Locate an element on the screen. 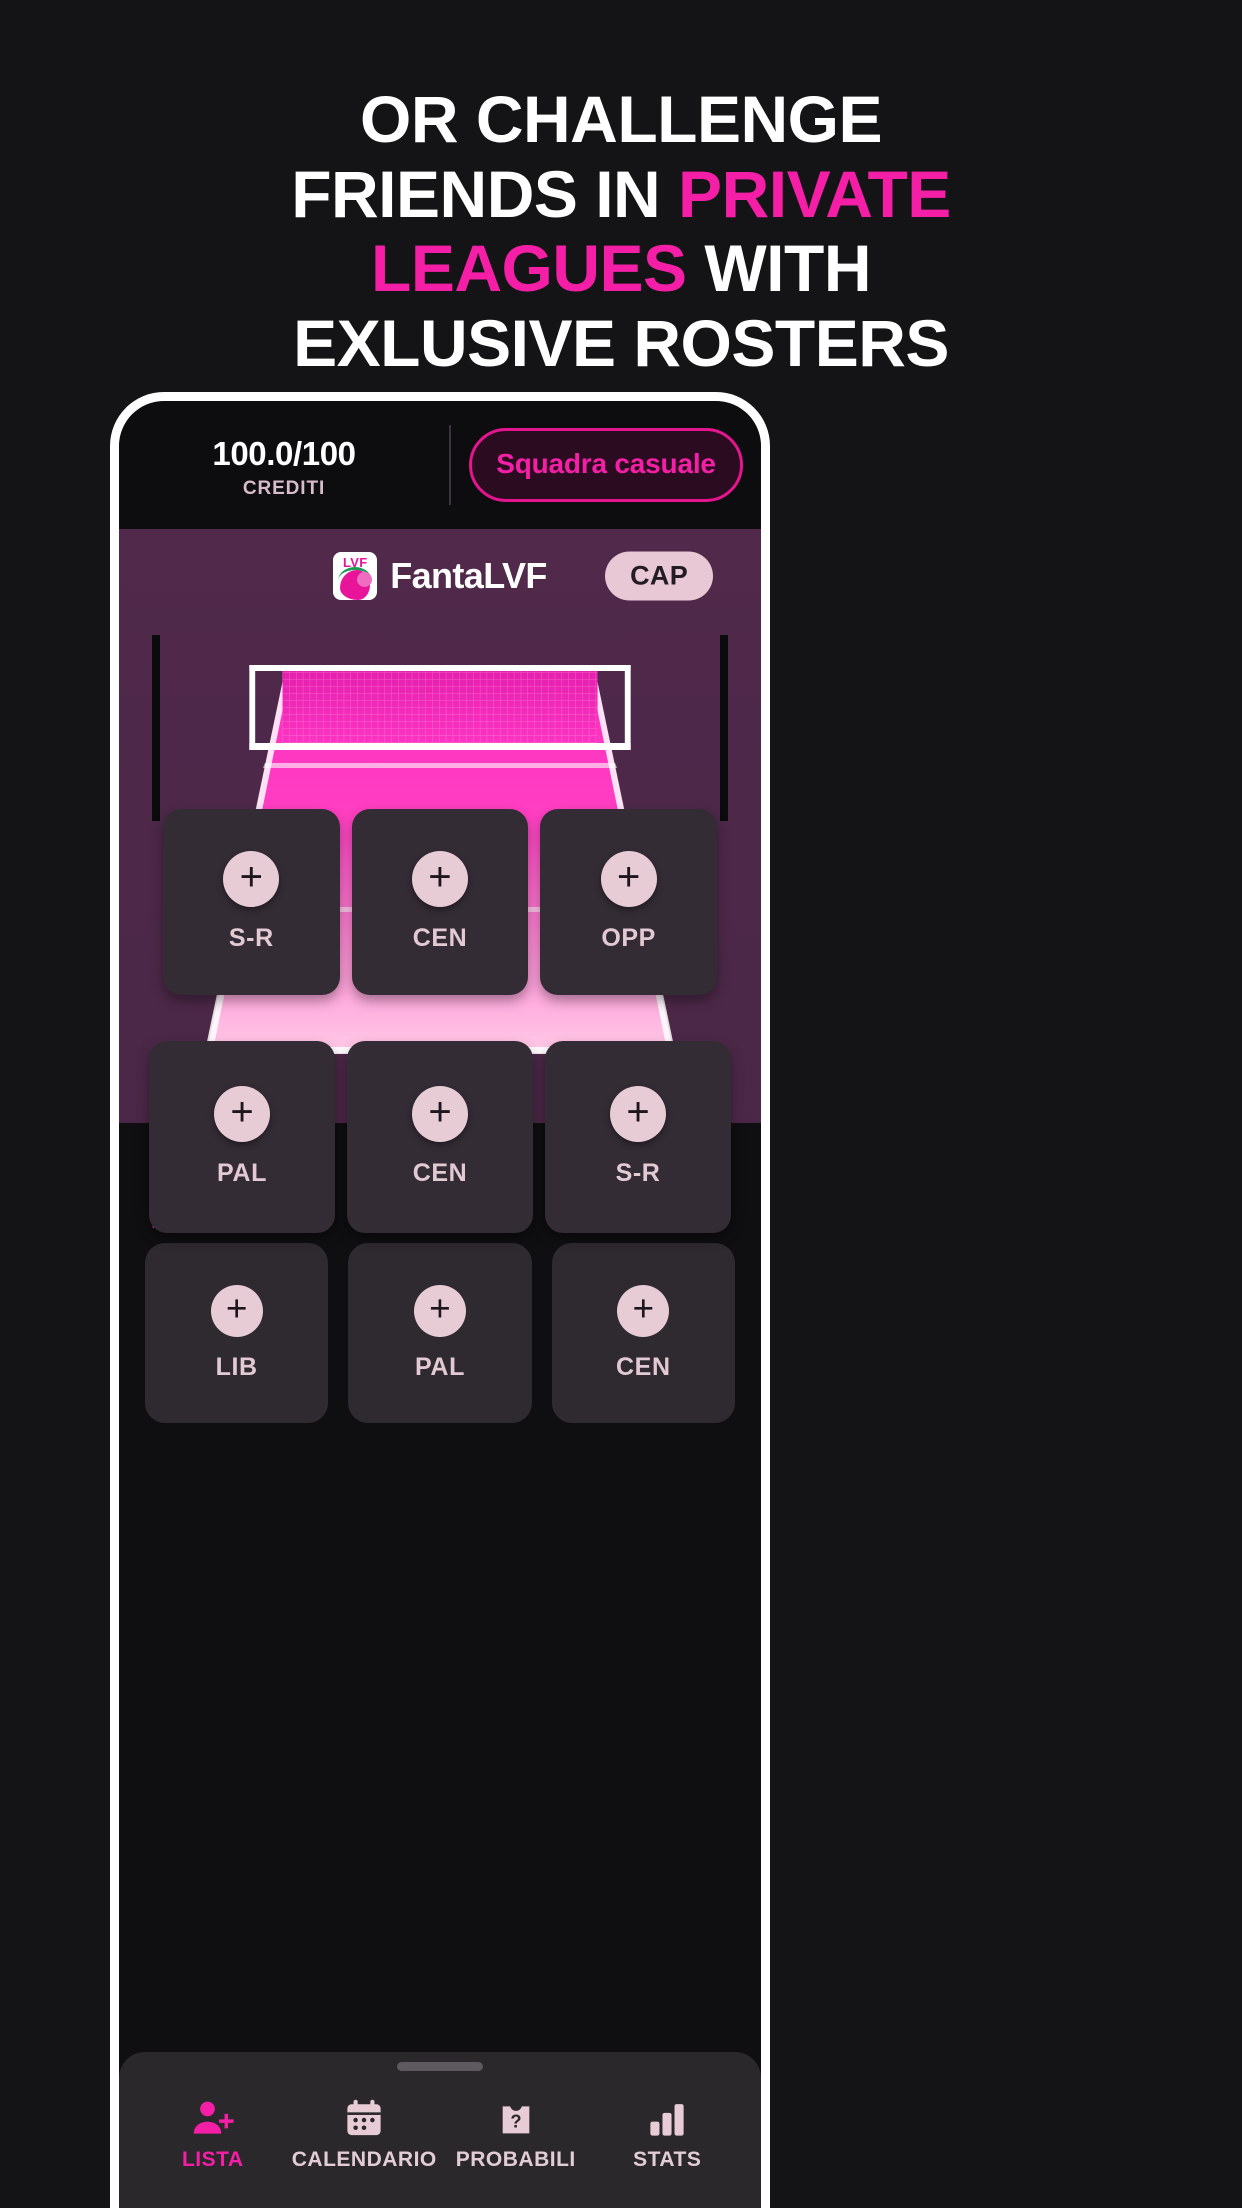  credits-label: CREDITI is located at coordinates (284, 488).